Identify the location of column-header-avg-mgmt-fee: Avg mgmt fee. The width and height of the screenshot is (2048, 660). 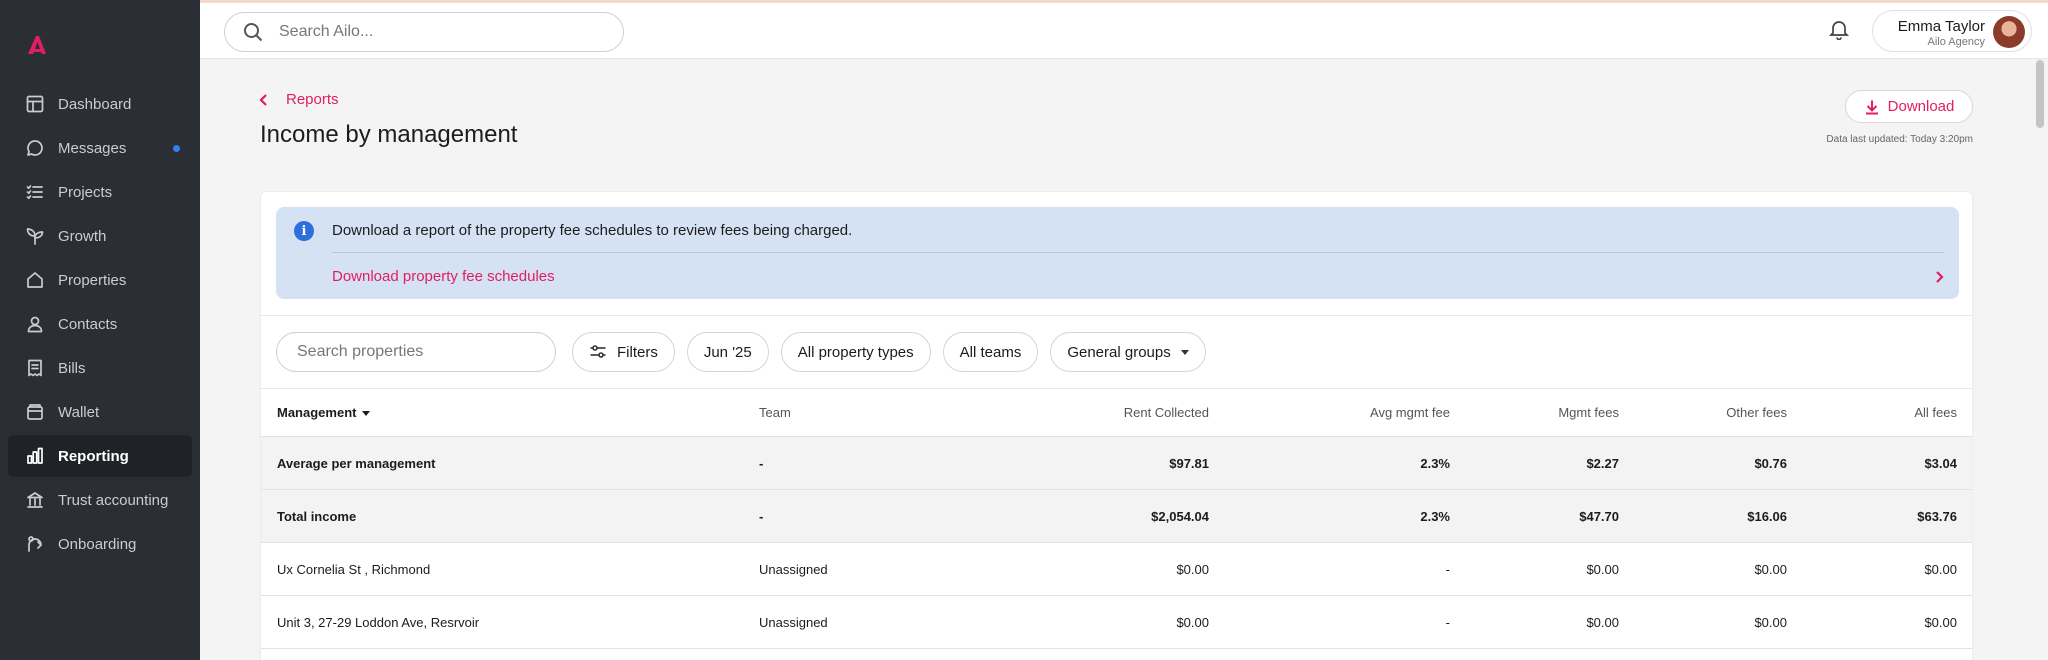
(1410, 413).